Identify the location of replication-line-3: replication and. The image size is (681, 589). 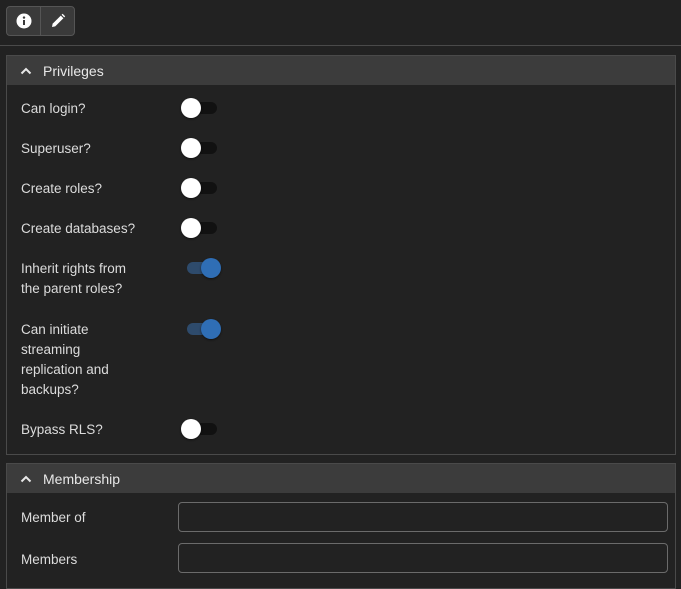
(65, 369).